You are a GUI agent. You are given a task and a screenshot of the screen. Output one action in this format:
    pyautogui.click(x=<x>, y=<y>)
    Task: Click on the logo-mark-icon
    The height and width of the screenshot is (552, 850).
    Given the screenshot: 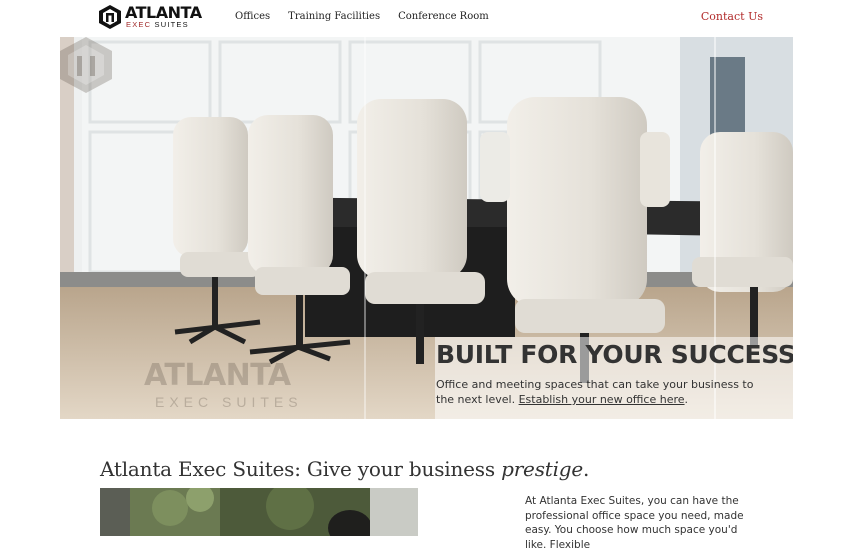 What is the action you would take?
    pyautogui.click(x=110, y=17)
    